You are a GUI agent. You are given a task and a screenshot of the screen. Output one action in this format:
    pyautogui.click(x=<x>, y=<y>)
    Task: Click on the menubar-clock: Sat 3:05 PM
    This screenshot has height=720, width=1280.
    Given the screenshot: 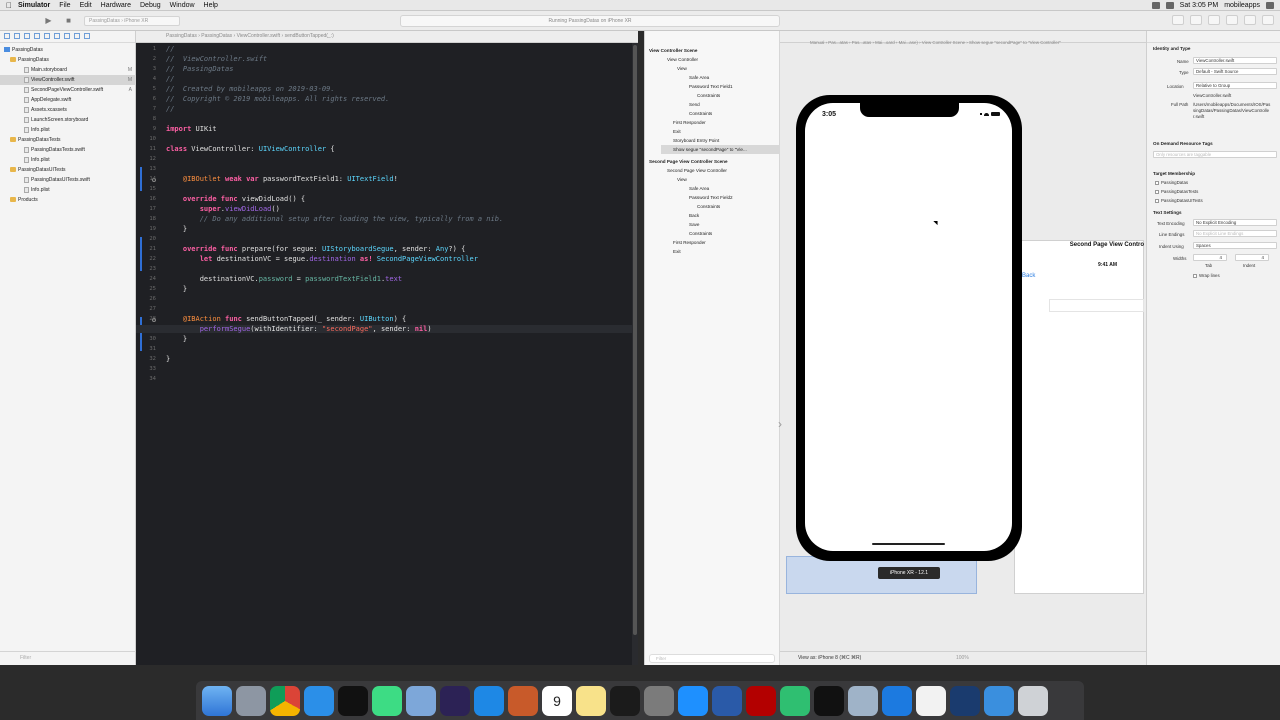 What is the action you would take?
    pyautogui.click(x=1199, y=5)
    